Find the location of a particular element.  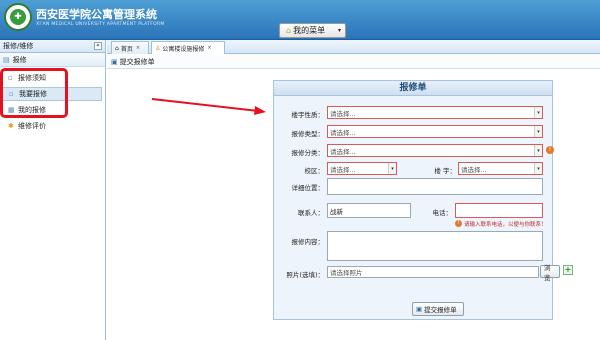

highlight-annotation-box is located at coordinates (34, 93).